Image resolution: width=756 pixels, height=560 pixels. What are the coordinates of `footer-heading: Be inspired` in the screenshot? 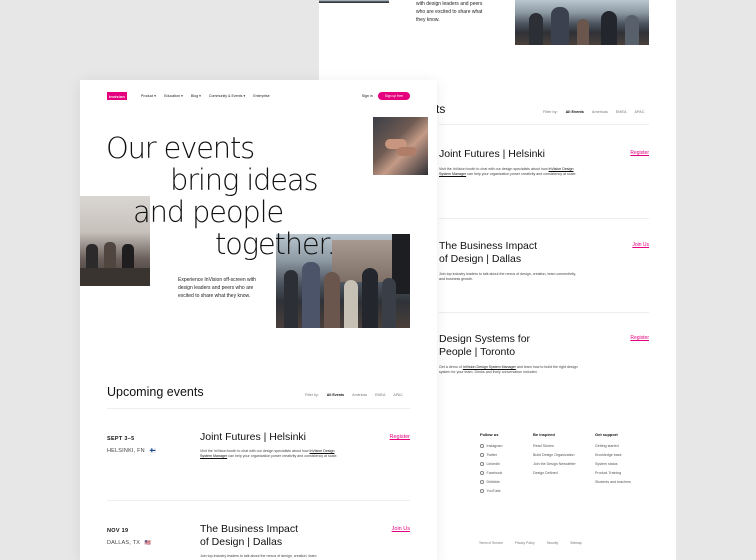 It's located at (544, 434).